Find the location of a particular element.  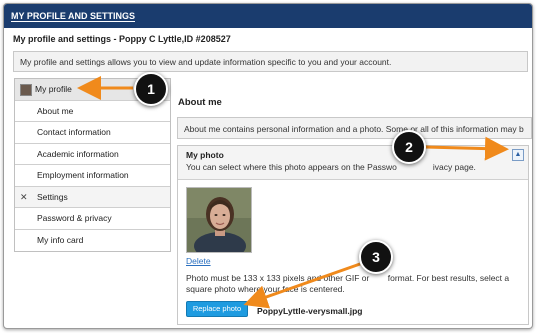

collapse-panel-button: ▲ is located at coordinates (518, 155).